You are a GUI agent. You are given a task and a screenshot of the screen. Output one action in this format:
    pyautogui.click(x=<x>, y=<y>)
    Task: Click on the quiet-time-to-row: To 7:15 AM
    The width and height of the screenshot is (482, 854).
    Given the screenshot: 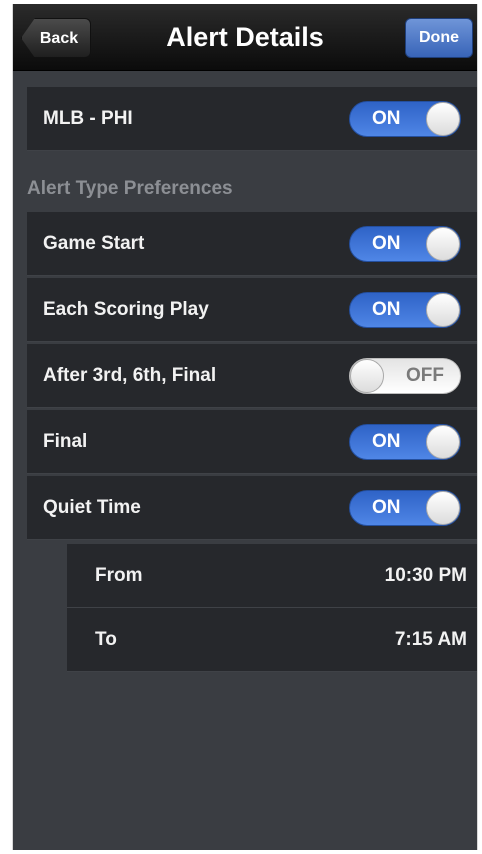 What is the action you would take?
    pyautogui.click(x=272, y=640)
    